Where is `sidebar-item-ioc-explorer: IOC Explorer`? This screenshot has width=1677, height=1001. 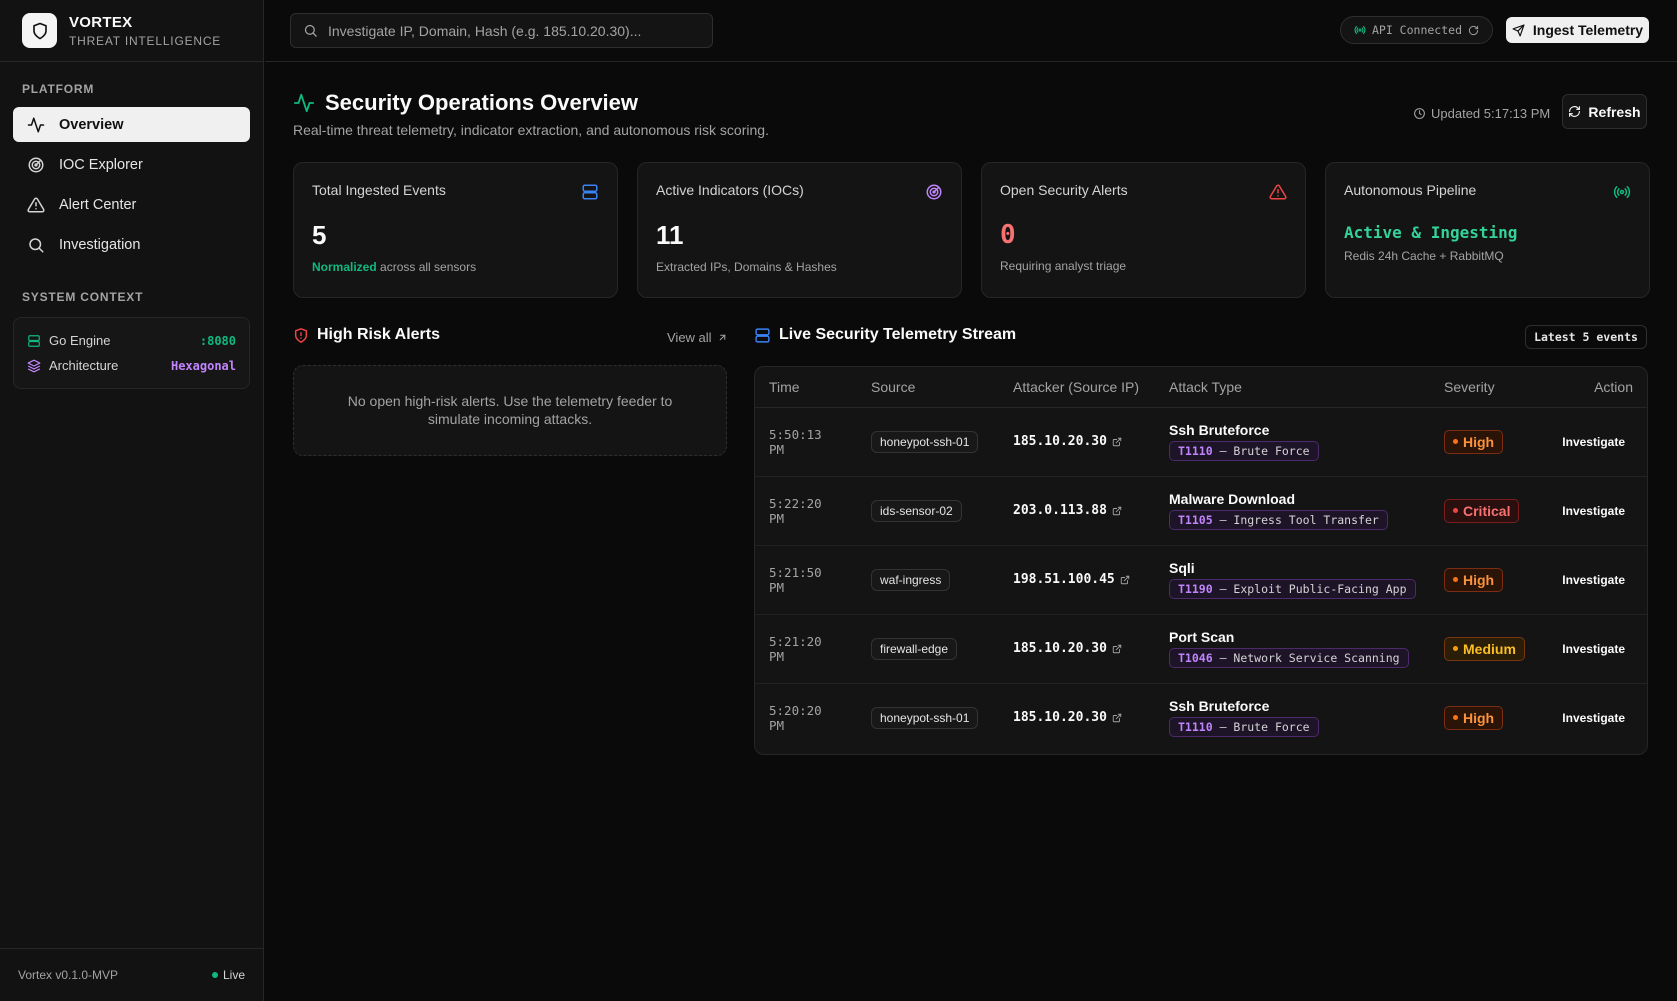 sidebar-item-ioc-explorer: IOC Explorer is located at coordinates (131, 164).